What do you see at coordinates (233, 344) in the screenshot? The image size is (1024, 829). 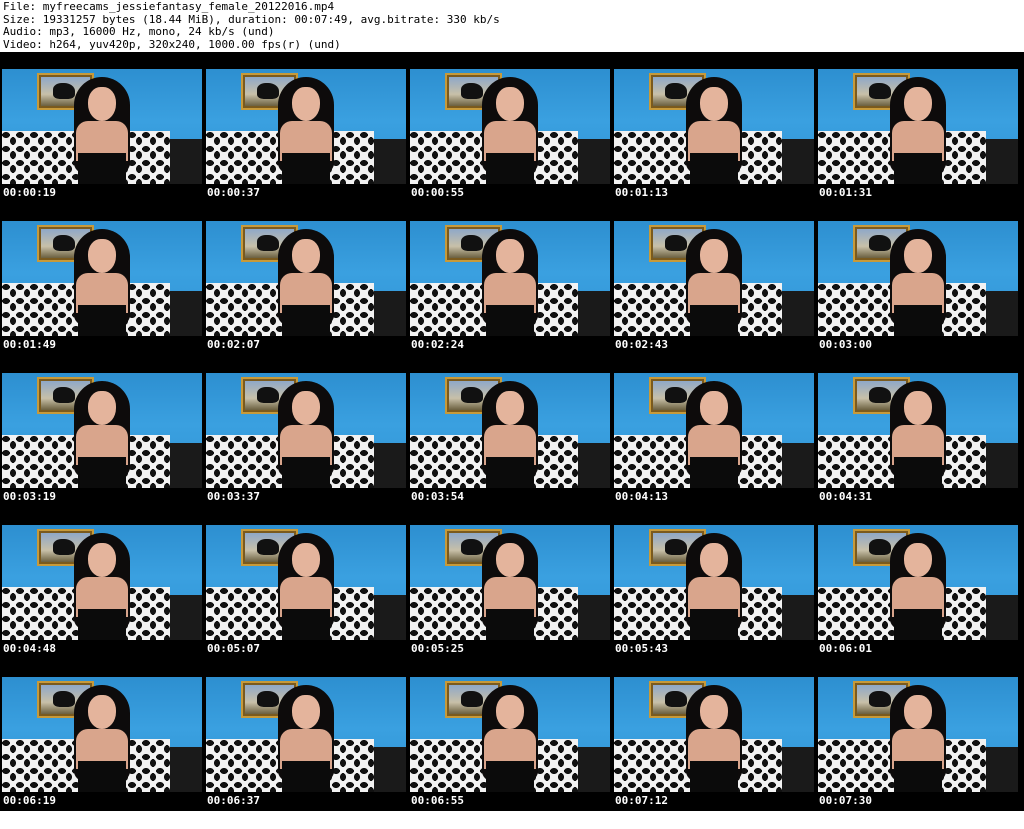 I see `frame-timestamp: 00:02:07` at bounding box center [233, 344].